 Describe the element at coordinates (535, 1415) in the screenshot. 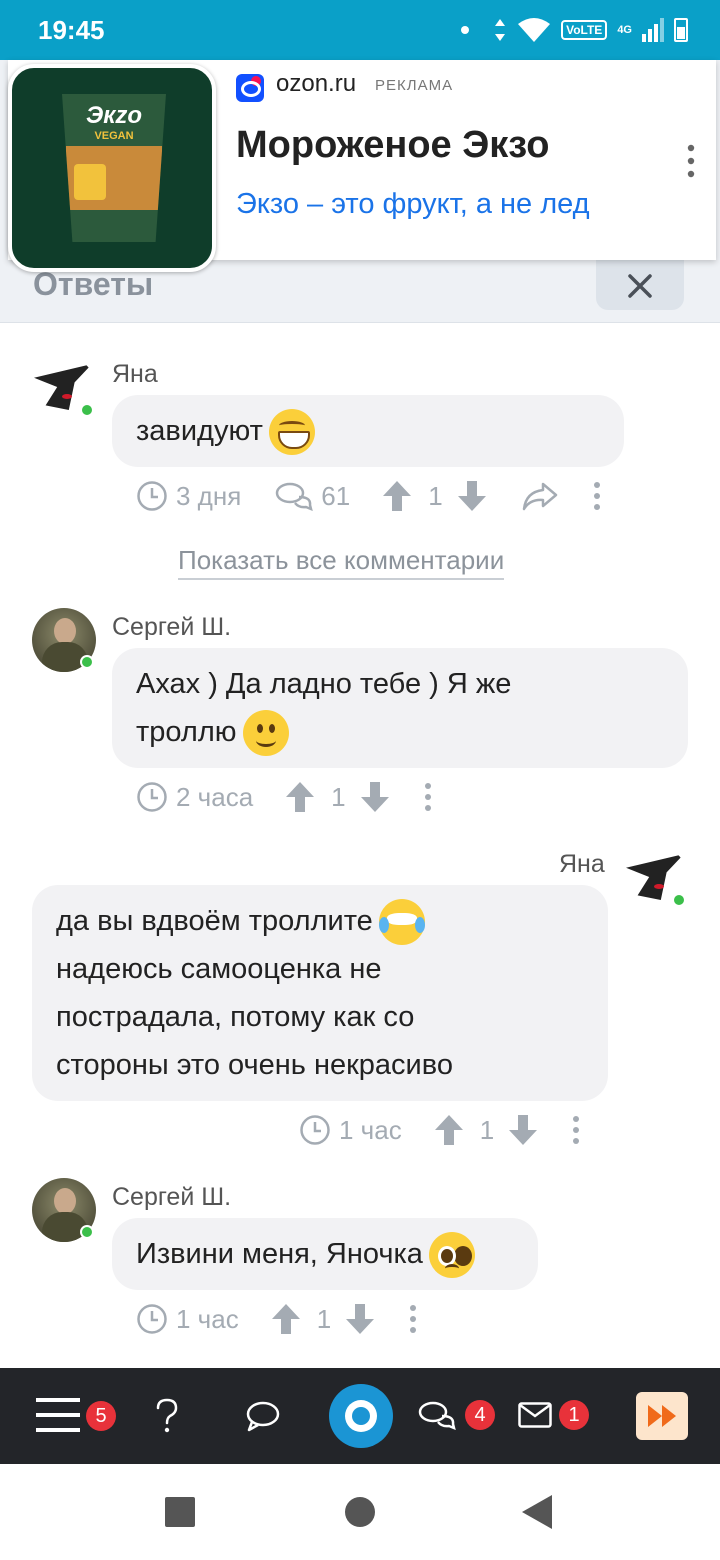

I see `envelope-icon` at that location.